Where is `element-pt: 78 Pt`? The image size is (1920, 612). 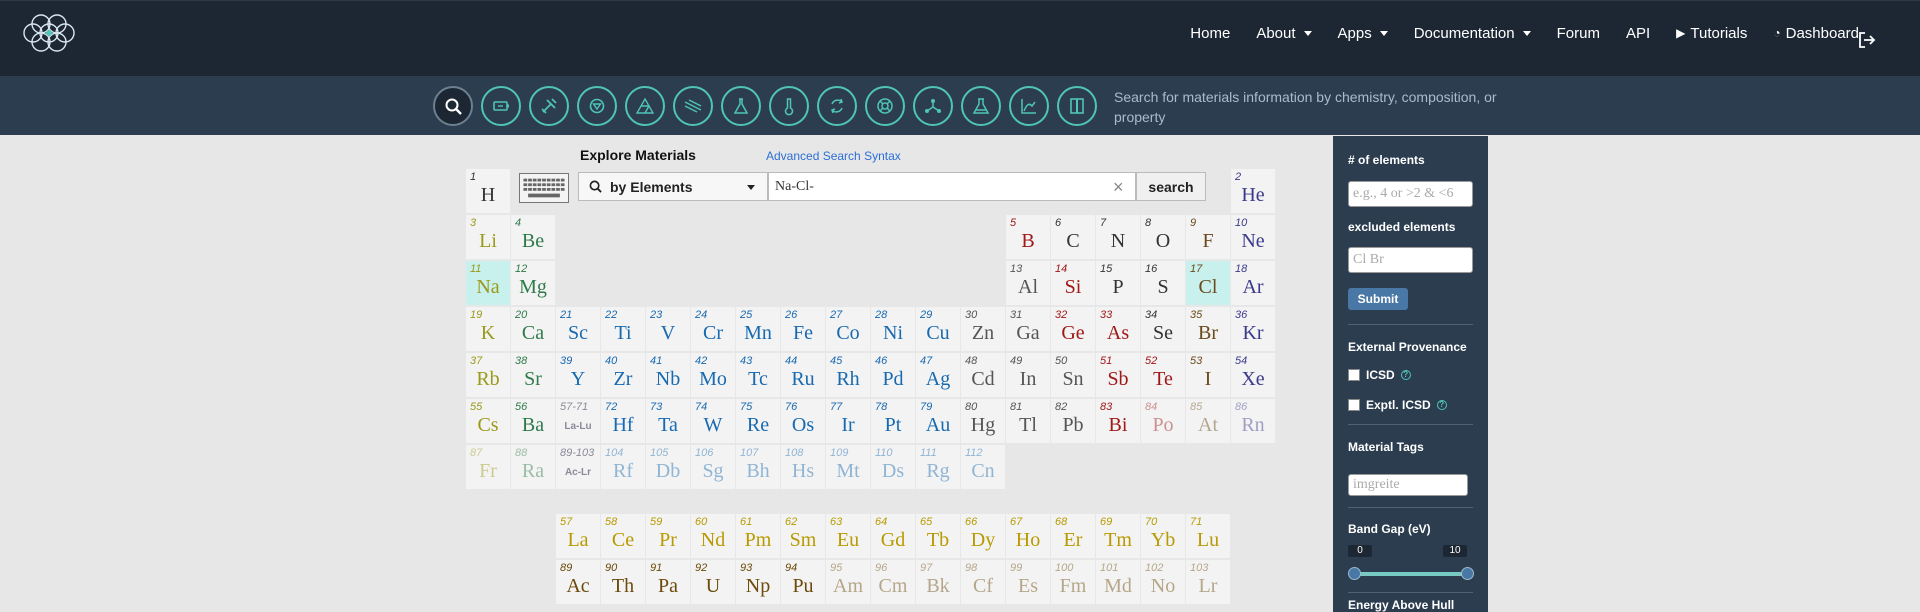
element-pt: 78 Pt is located at coordinates (893, 421).